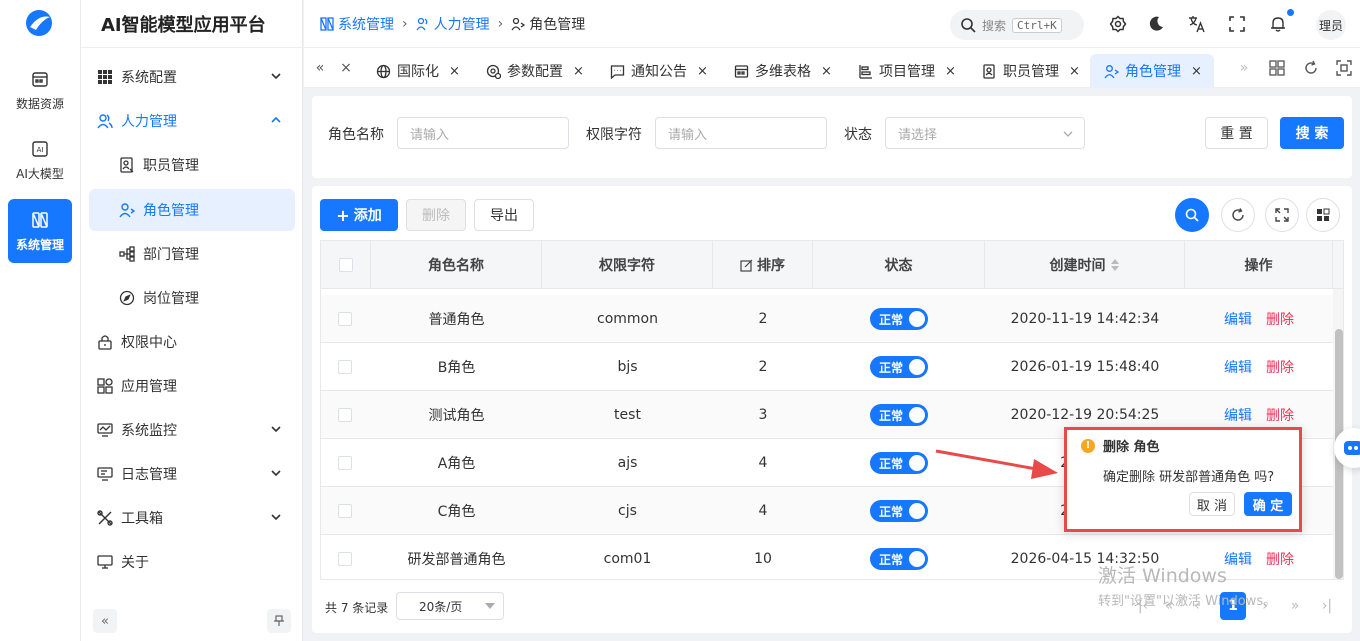 The height and width of the screenshot is (641, 1360). What do you see at coordinates (1282, 215) in the screenshot?
I see `fullscreen-table-button` at bounding box center [1282, 215].